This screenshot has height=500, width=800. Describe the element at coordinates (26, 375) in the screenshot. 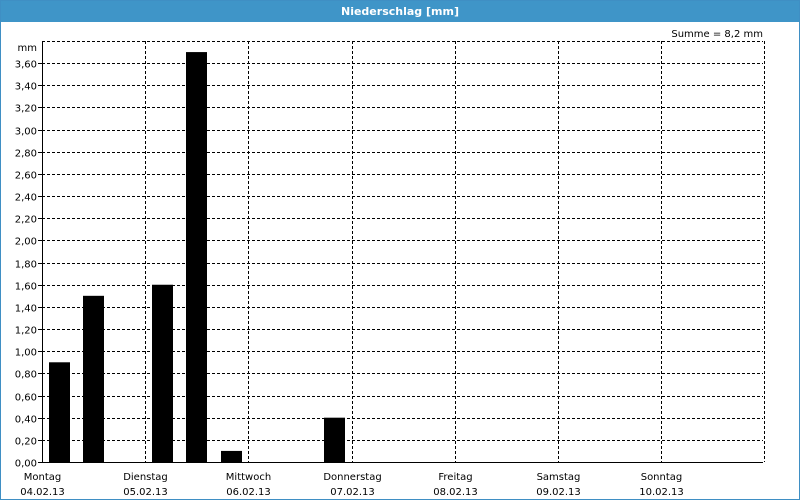

I see `y-tick-label: 0,80` at that location.